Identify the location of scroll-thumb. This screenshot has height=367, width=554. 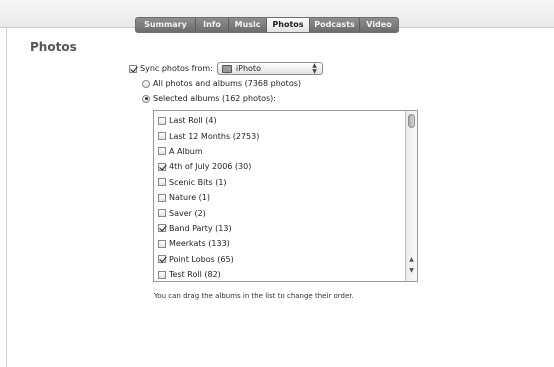
(411, 121).